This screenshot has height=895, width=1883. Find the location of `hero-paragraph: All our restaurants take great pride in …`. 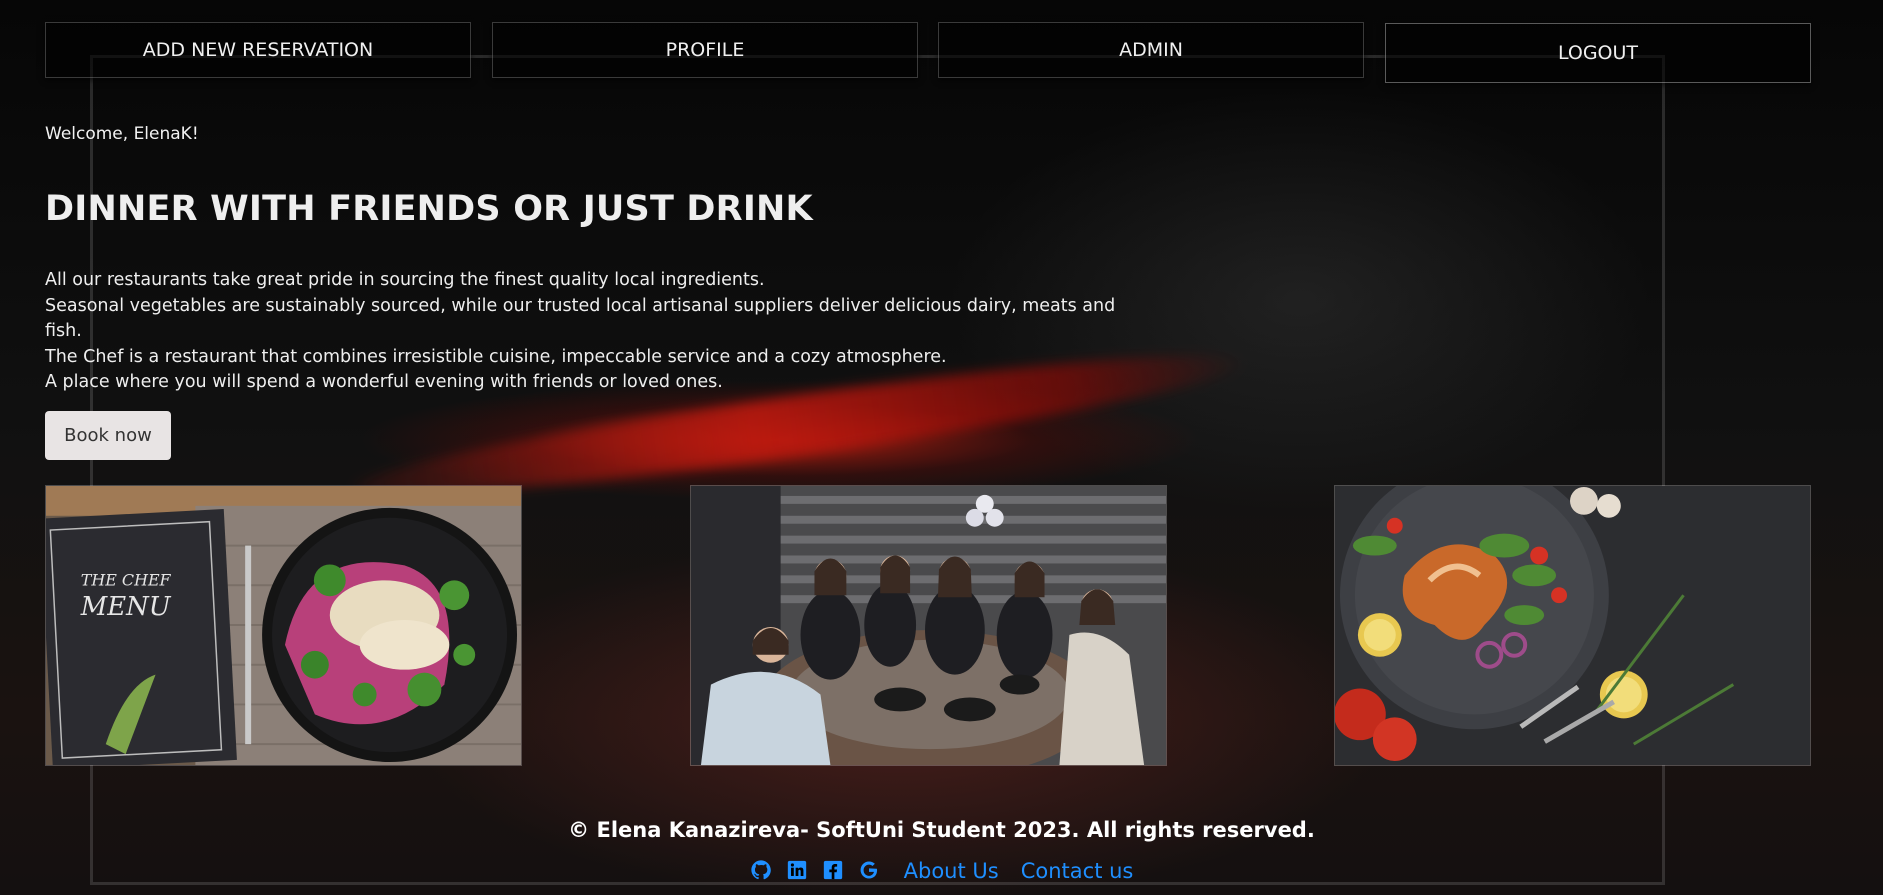

hero-paragraph: All our restaurants take great pride in … is located at coordinates (405, 280).